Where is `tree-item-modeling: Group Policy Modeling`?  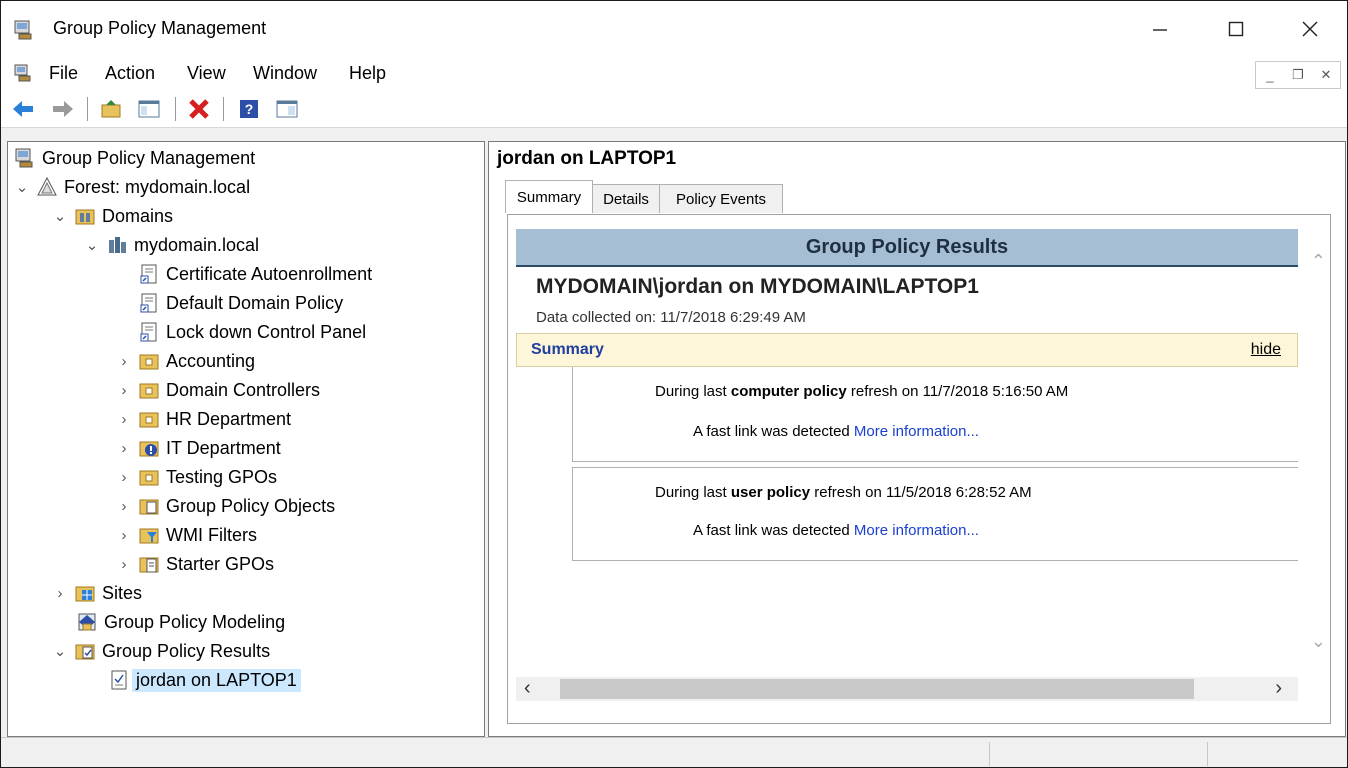
tree-item-modeling: Group Policy Modeling is located at coordinates (178, 622).